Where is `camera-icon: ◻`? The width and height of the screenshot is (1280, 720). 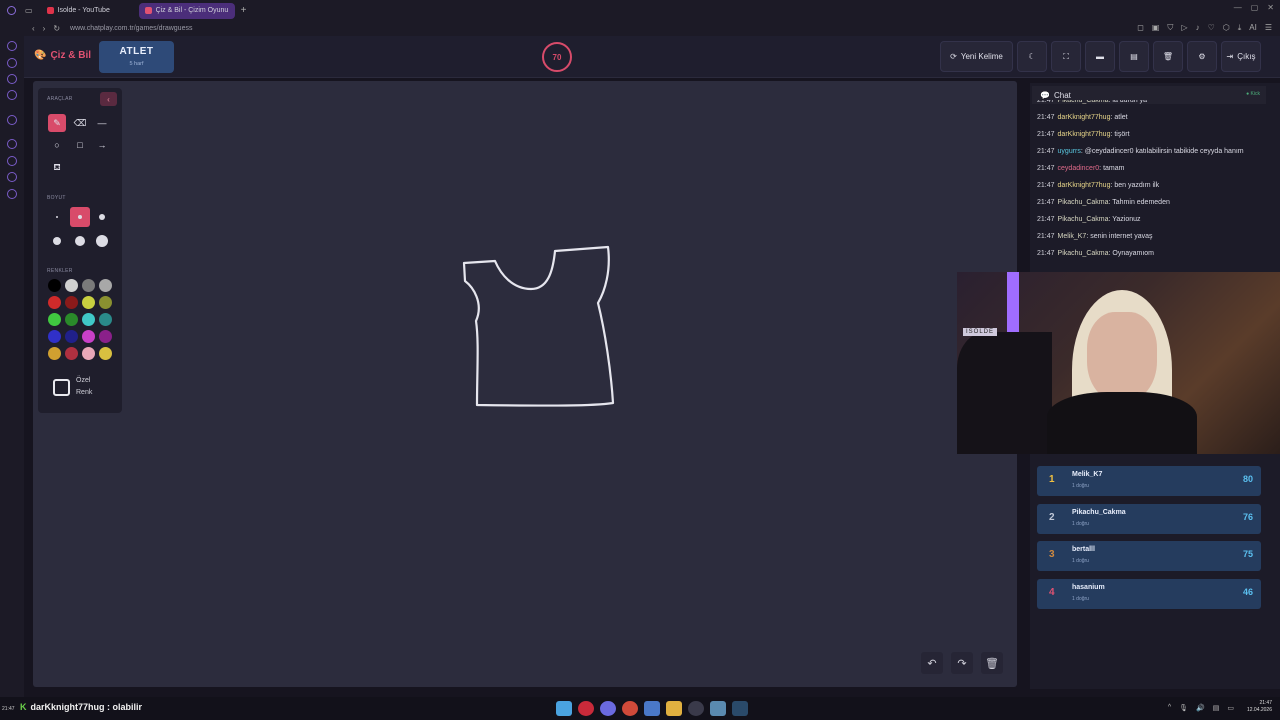
camera-icon: ◻ is located at coordinates (1140, 28).